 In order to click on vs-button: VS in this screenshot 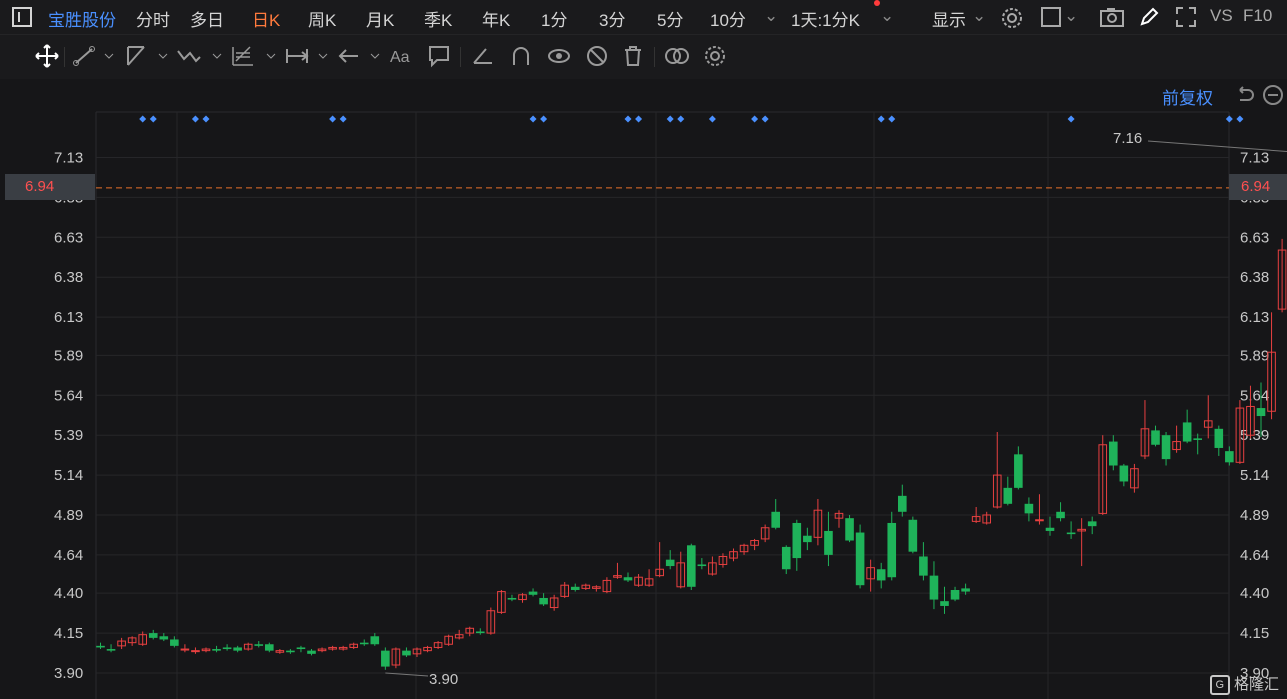, I will do `click(1221, 16)`.